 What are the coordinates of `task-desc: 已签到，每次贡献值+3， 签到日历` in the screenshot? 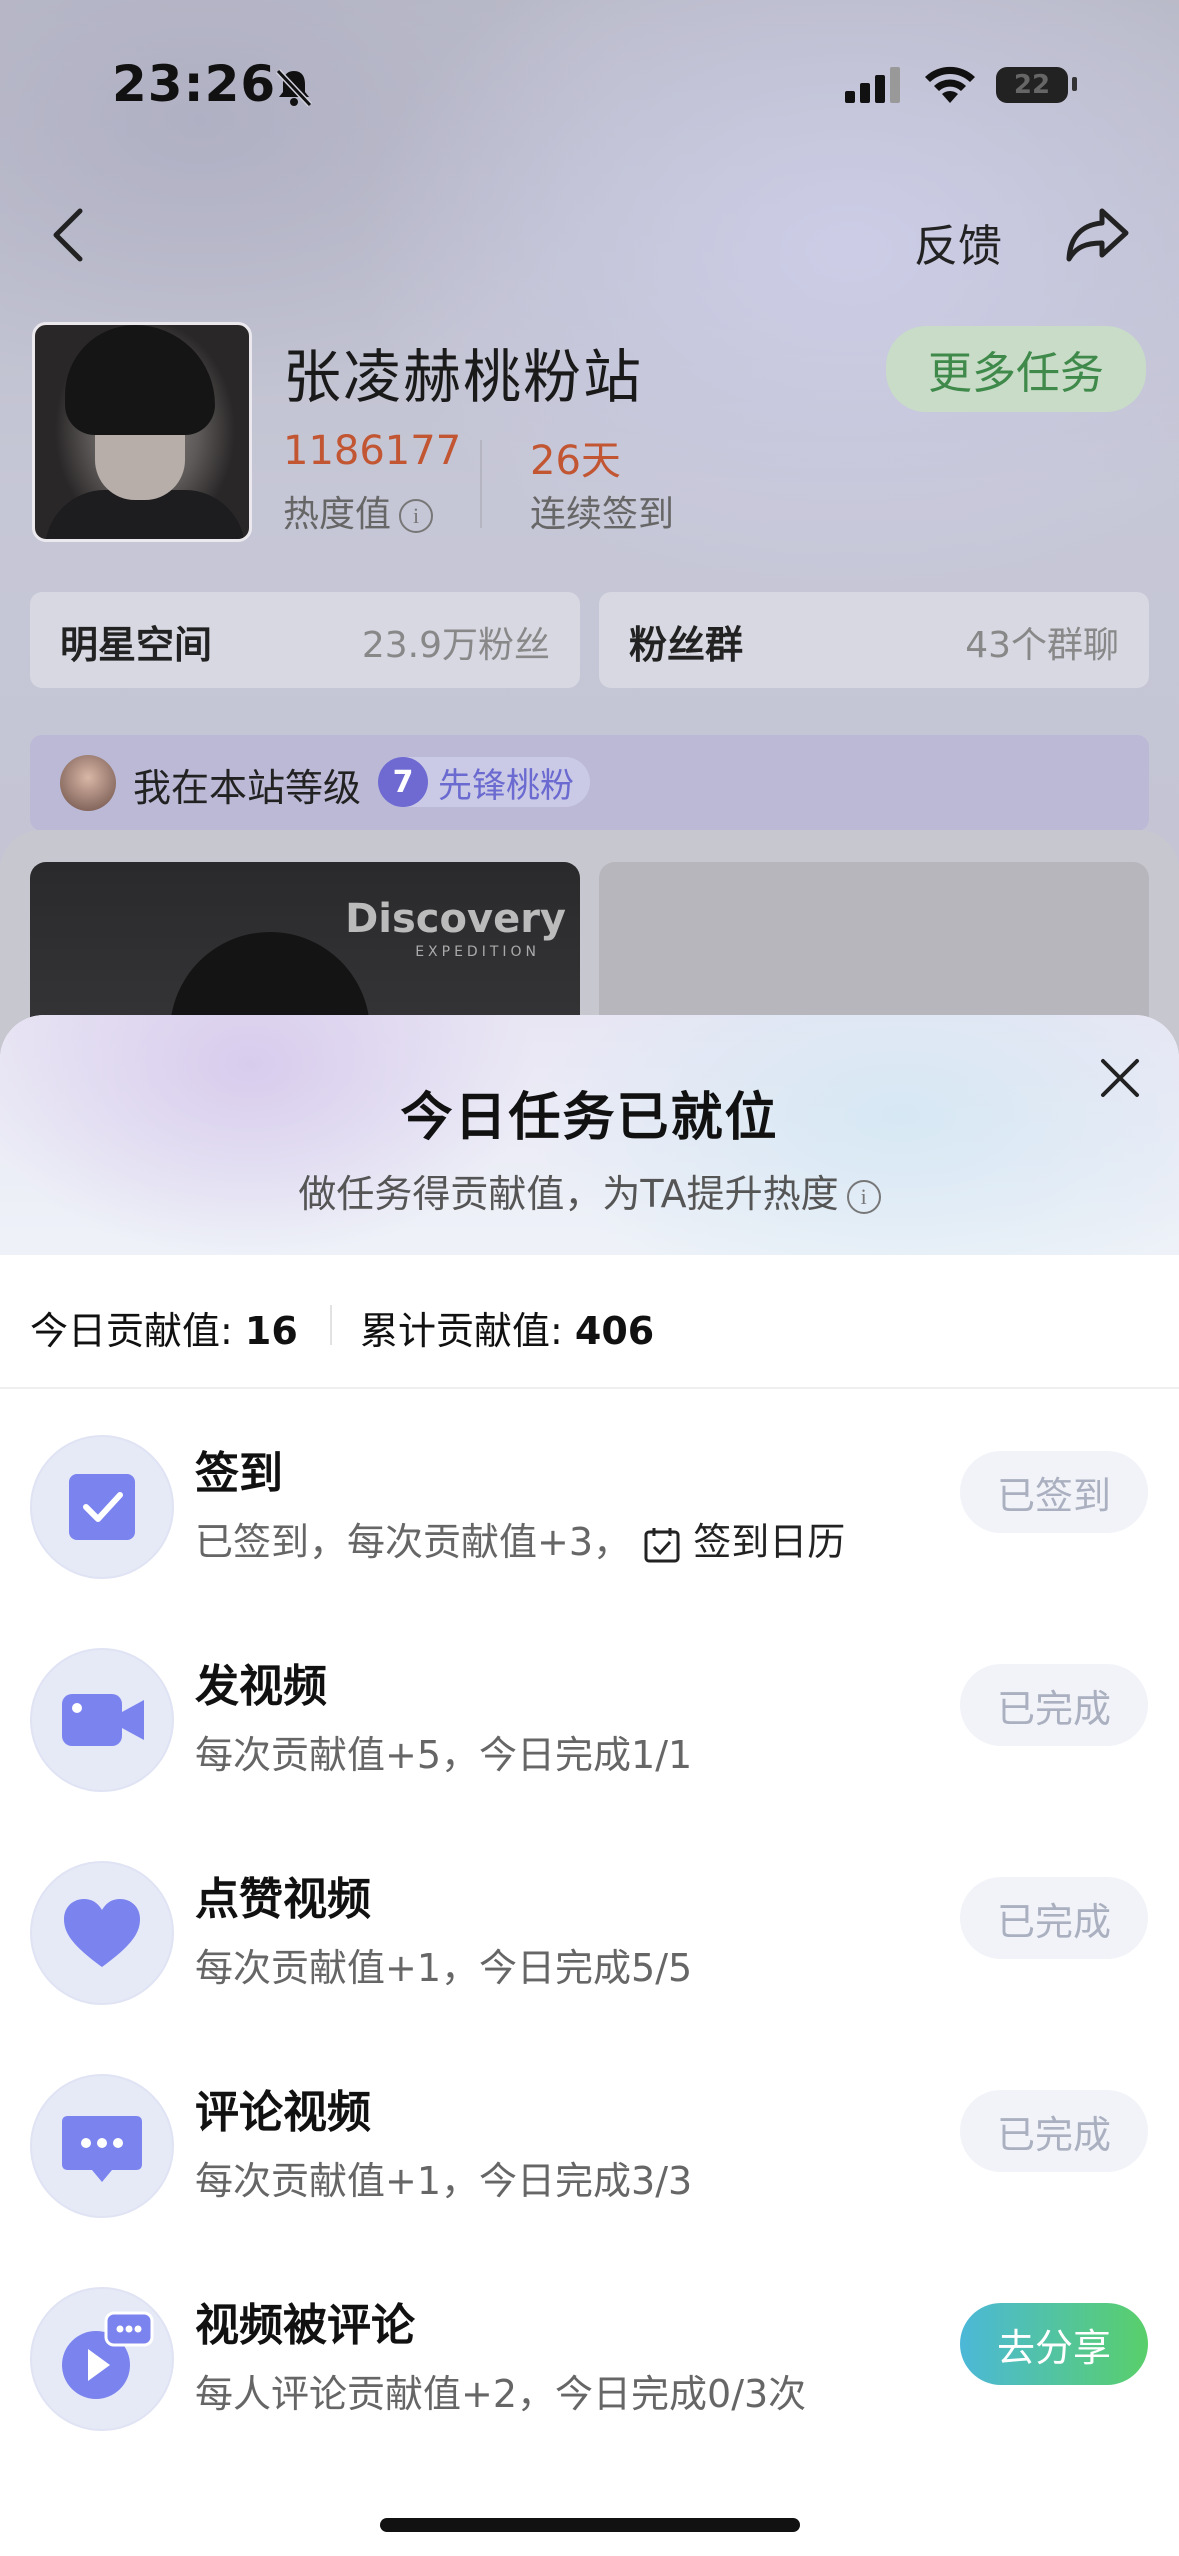 It's located at (520, 1538).